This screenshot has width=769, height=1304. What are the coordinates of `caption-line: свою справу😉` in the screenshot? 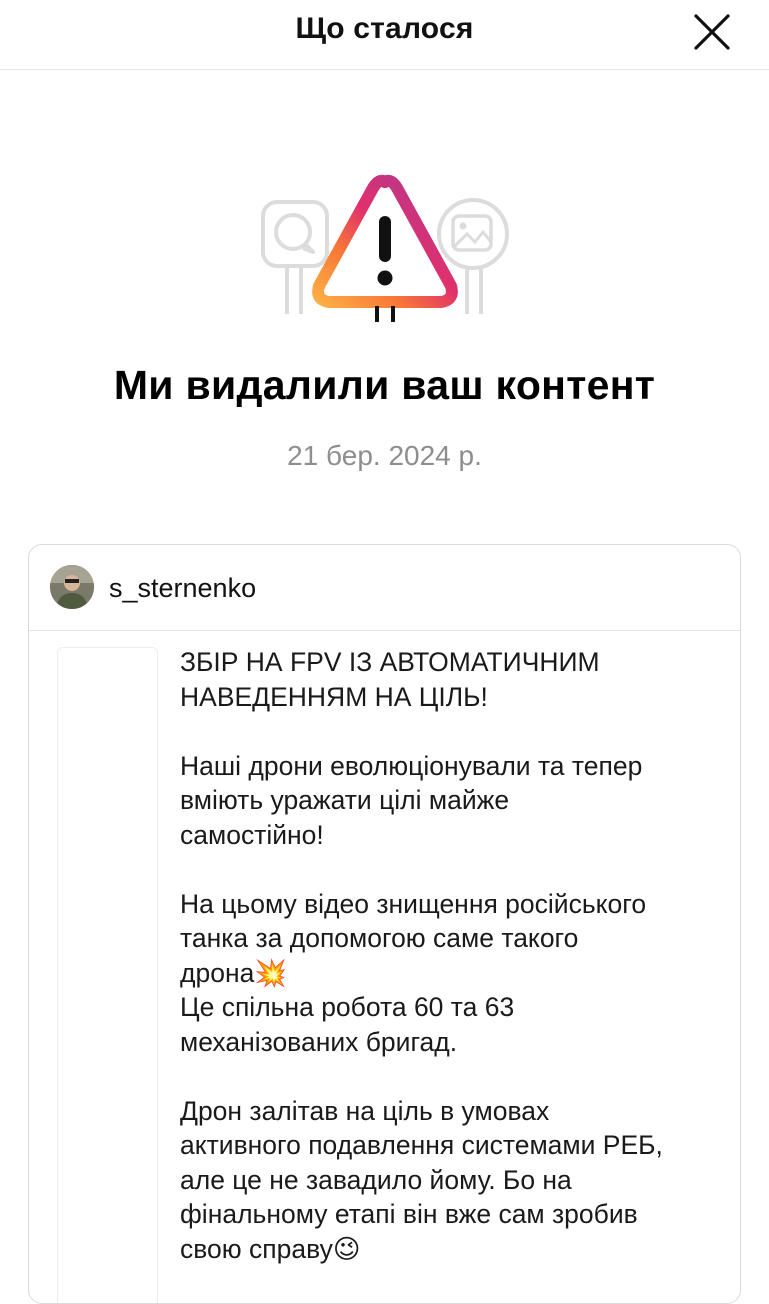 It's located at (270, 1248).